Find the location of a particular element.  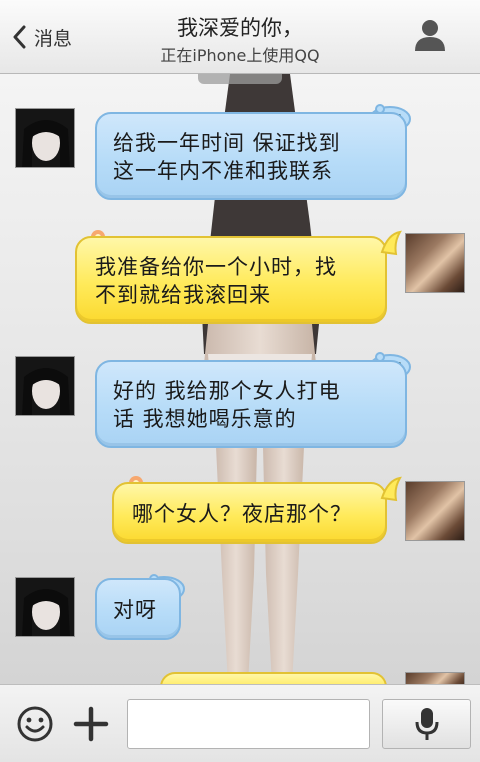

input-toolbar is located at coordinates (240, 723).